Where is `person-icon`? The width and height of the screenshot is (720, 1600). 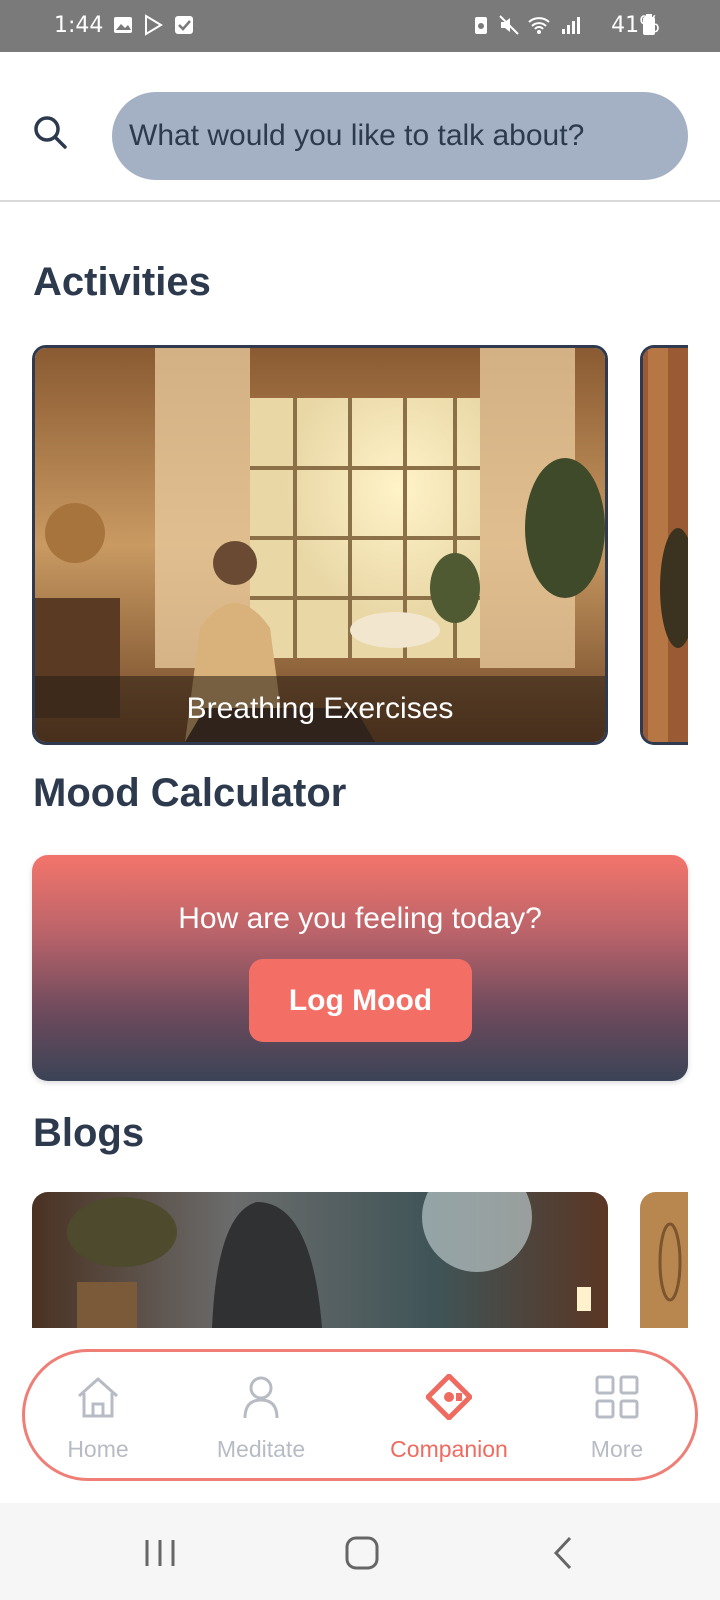 person-icon is located at coordinates (261, 1397).